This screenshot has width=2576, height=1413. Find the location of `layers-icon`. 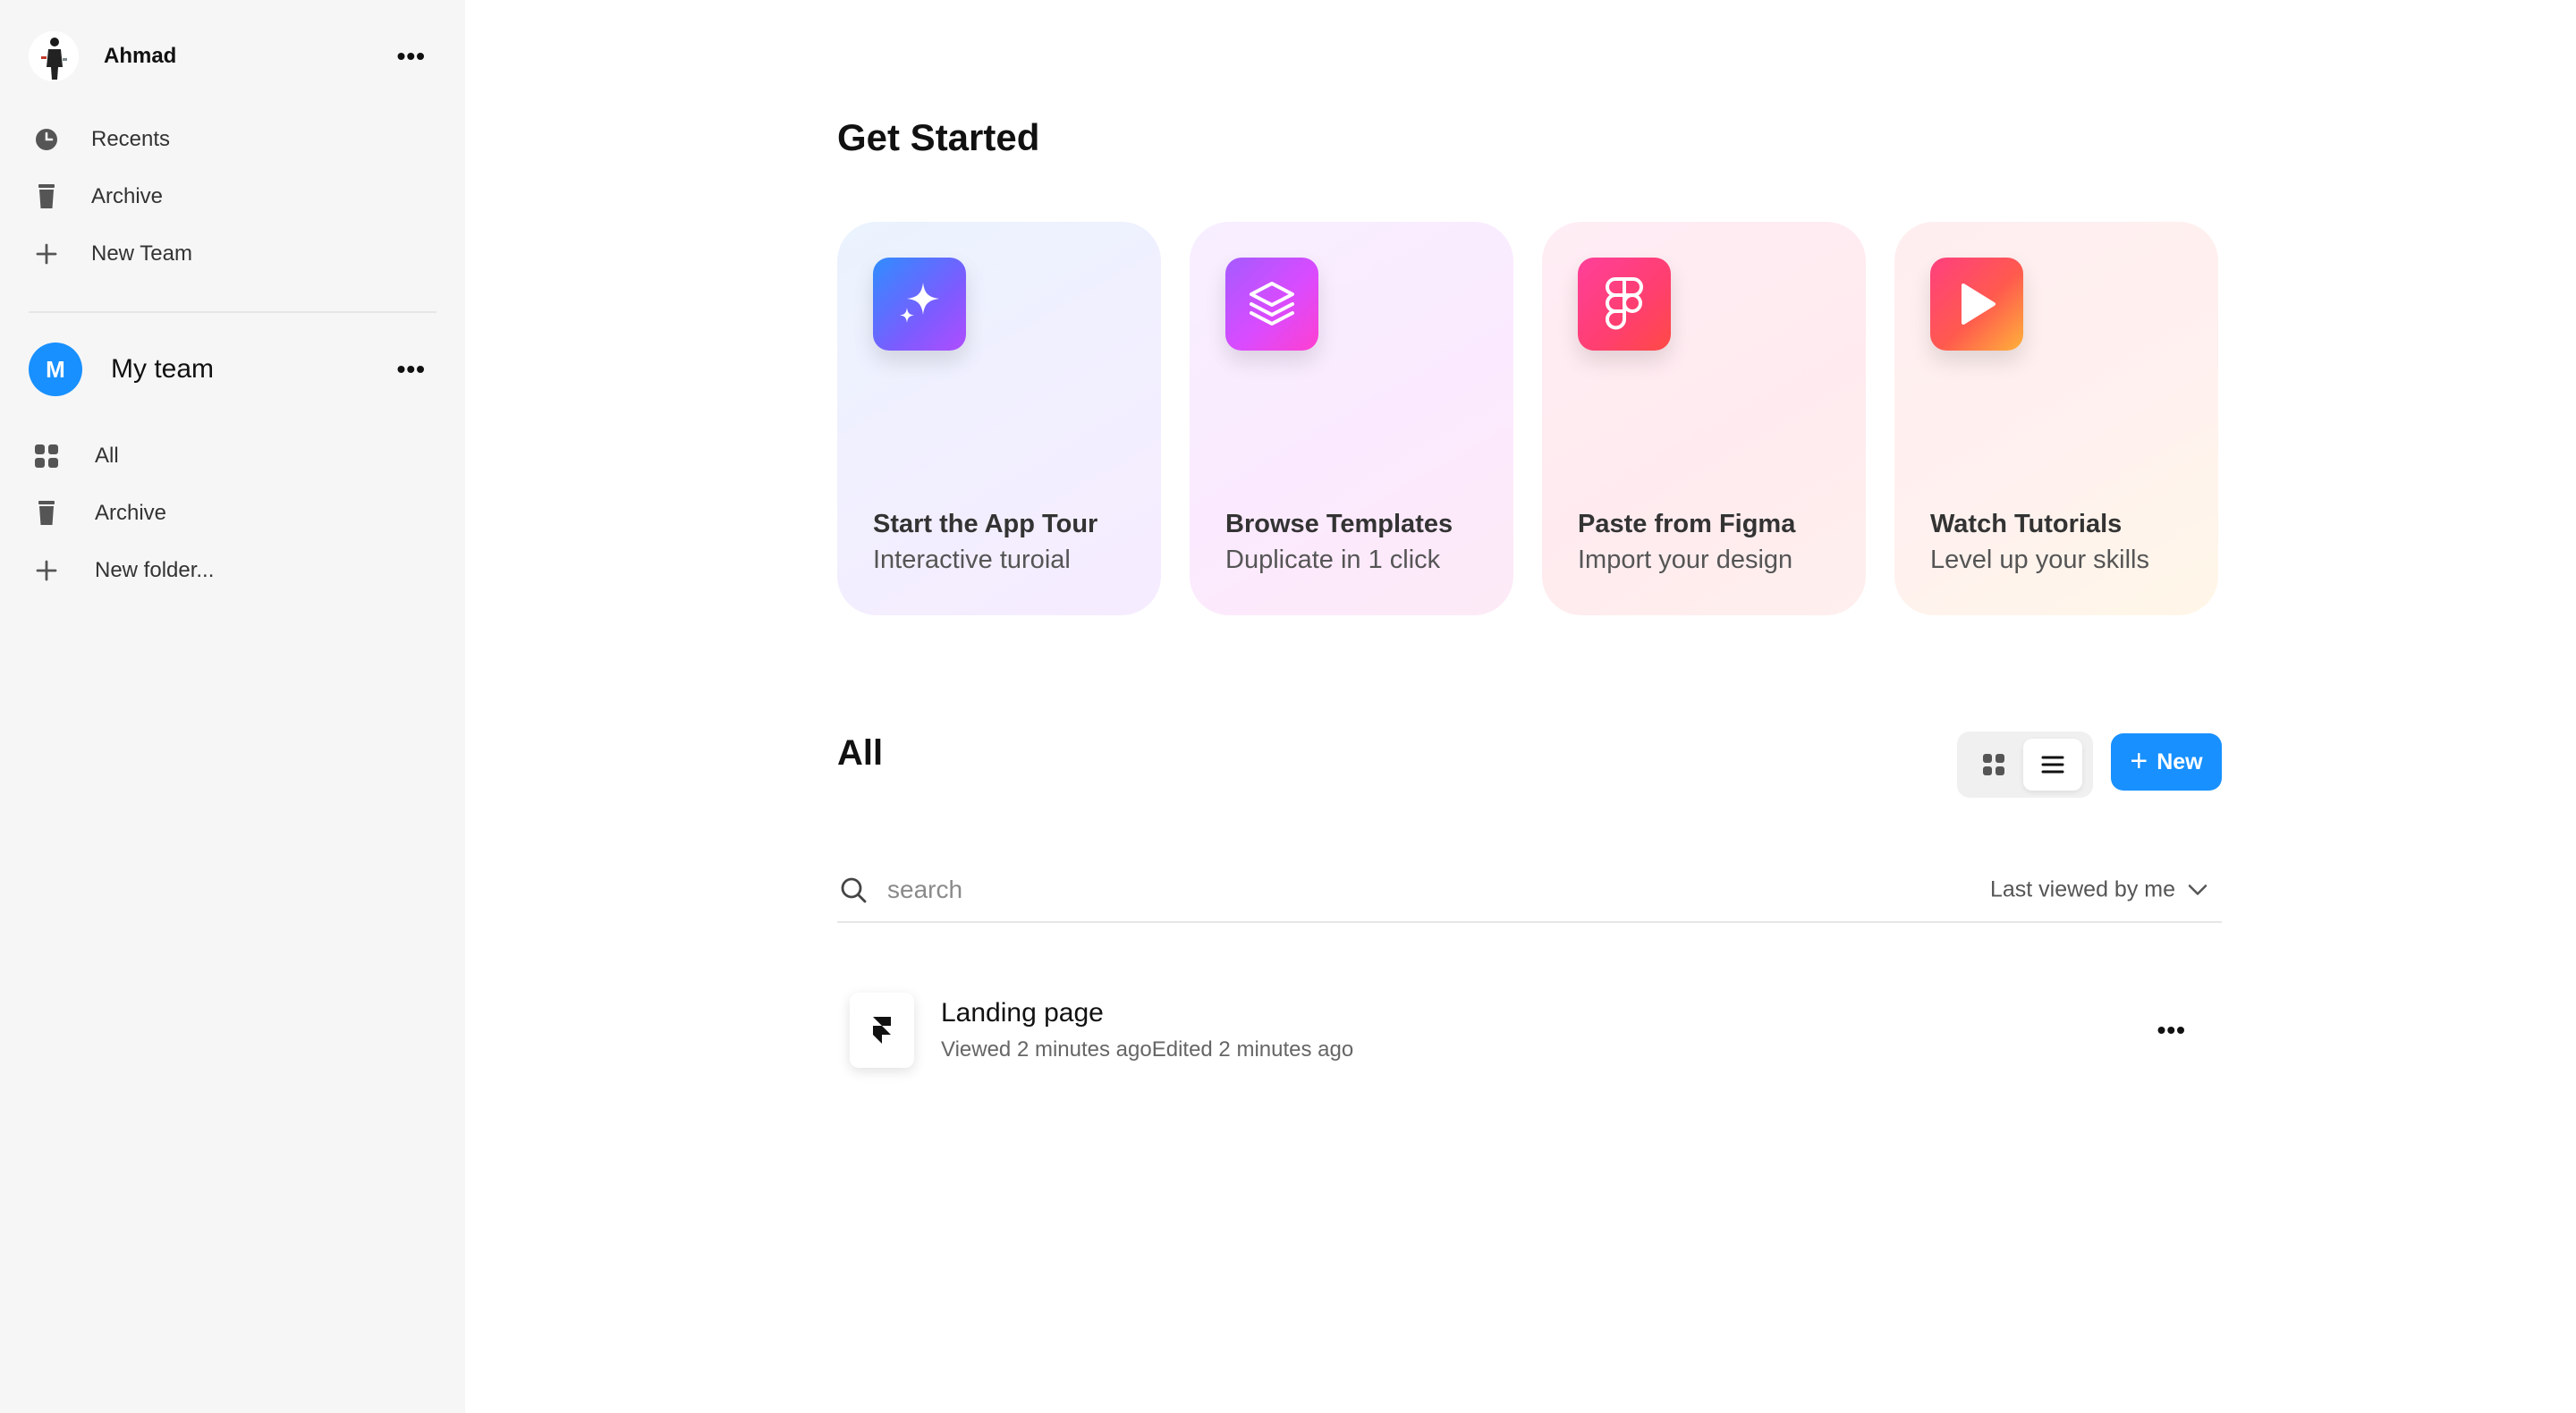

layers-icon is located at coordinates (1271, 304).